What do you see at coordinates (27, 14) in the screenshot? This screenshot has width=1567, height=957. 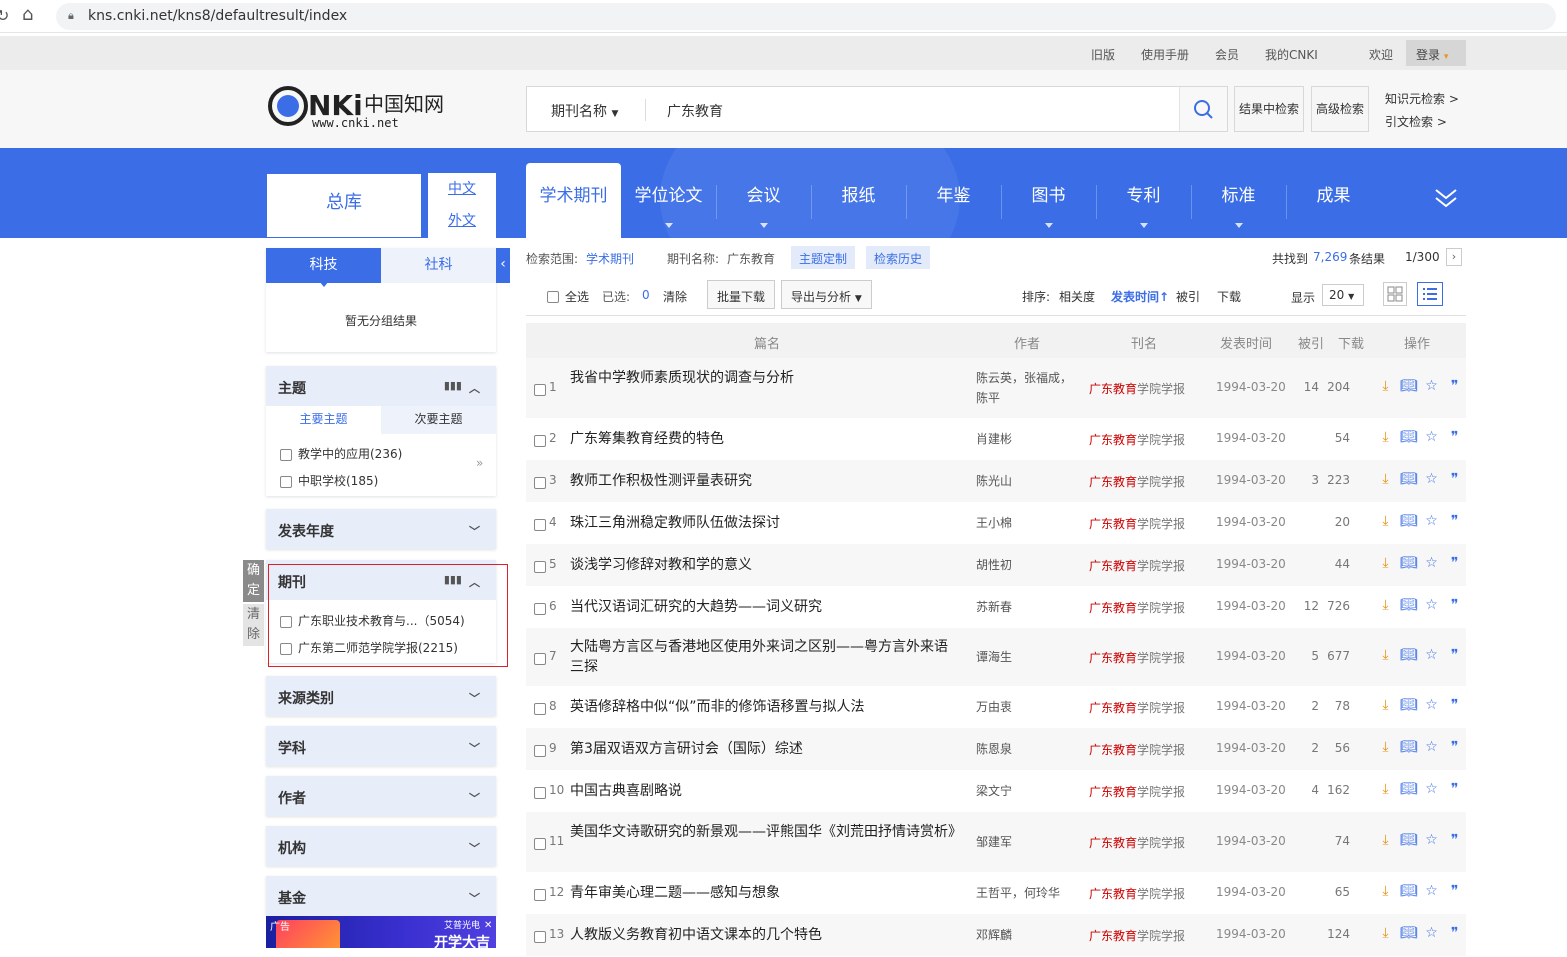 I see `home-icon: ⌂` at bounding box center [27, 14].